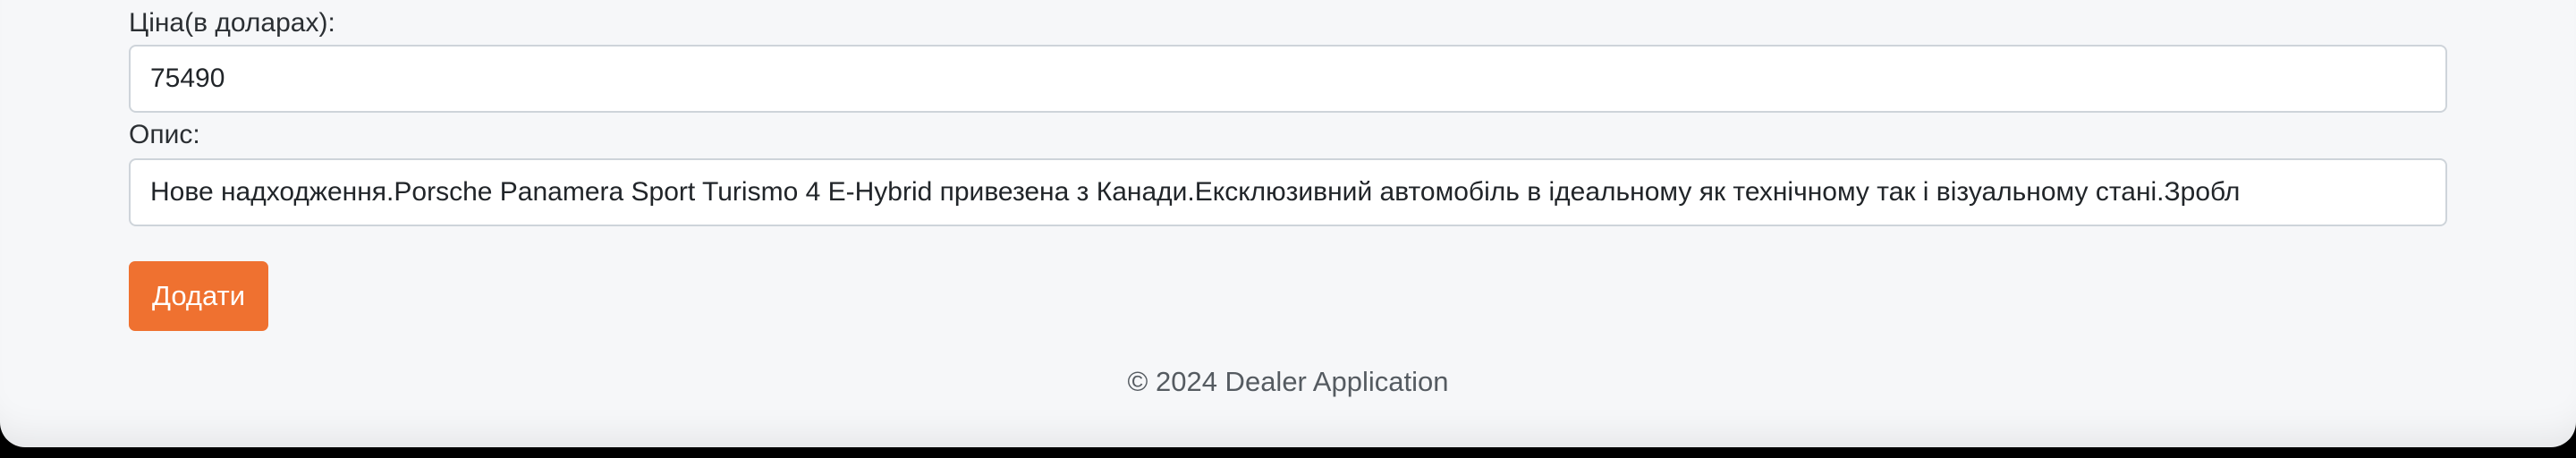 This screenshot has height=458, width=2576. What do you see at coordinates (1288, 381) in the screenshot?
I see `footer-copyright: © 2024 Dealer Application` at bounding box center [1288, 381].